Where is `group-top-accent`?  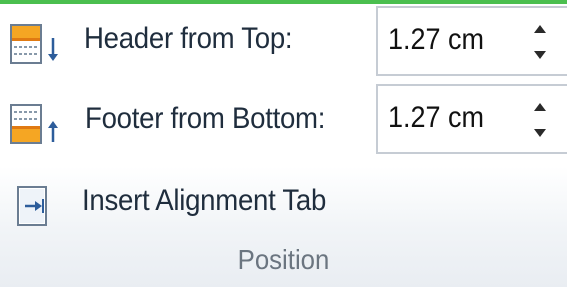
group-top-accent is located at coordinates (283, 2).